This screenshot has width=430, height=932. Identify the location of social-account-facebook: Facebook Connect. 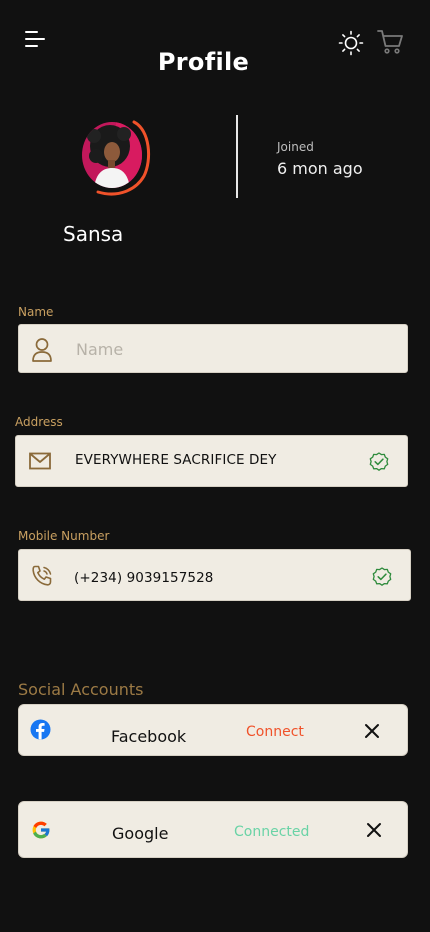
(213, 730).